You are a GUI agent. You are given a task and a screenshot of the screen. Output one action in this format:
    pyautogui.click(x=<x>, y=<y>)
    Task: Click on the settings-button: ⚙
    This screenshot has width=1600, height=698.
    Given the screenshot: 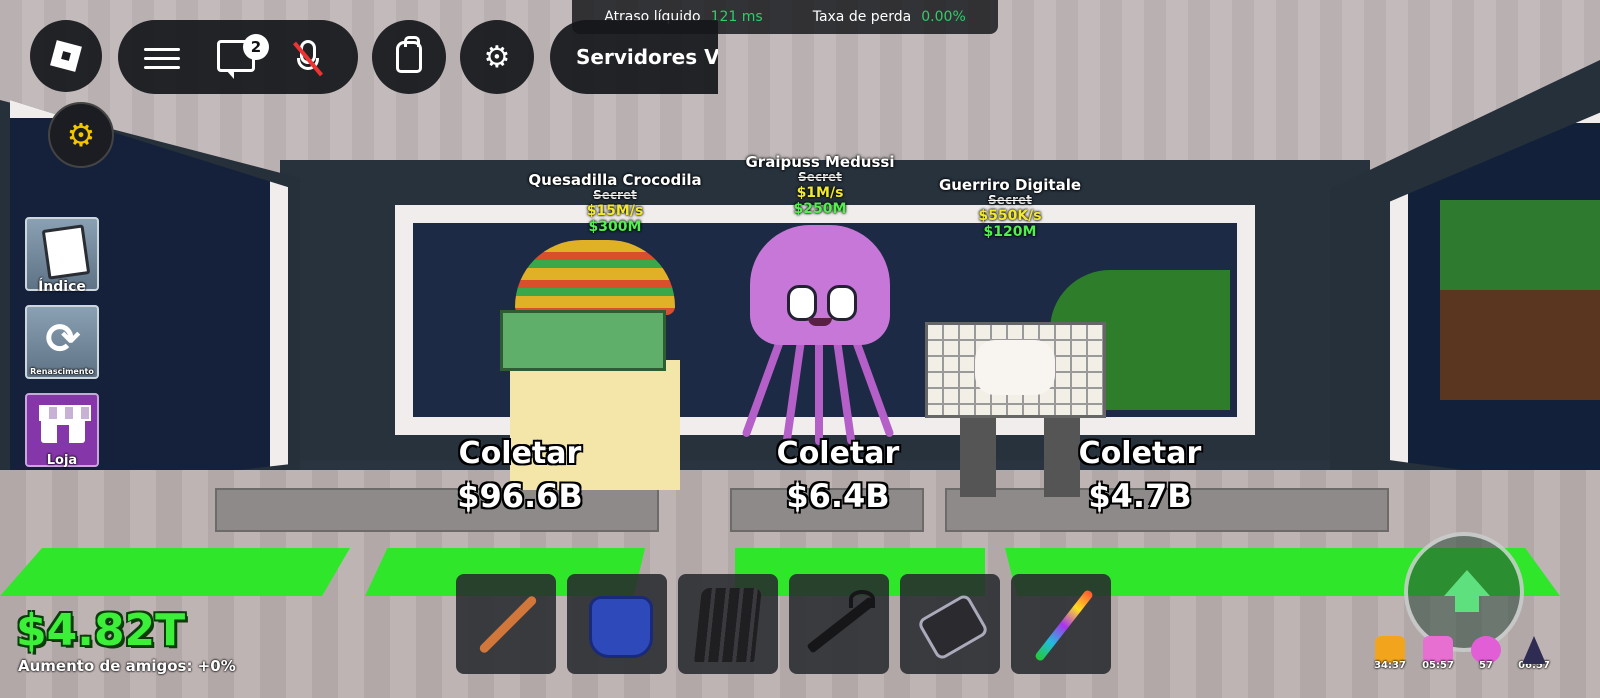 What is the action you would take?
    pyautogui.click(x=497, y=57)
    